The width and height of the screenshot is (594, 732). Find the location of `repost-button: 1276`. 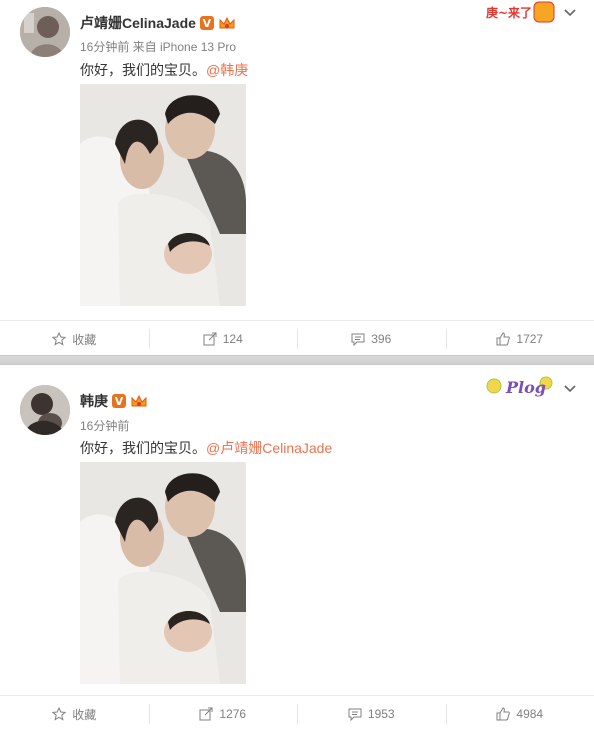

repost-button: 1276 is located at coordinates (223, 714).